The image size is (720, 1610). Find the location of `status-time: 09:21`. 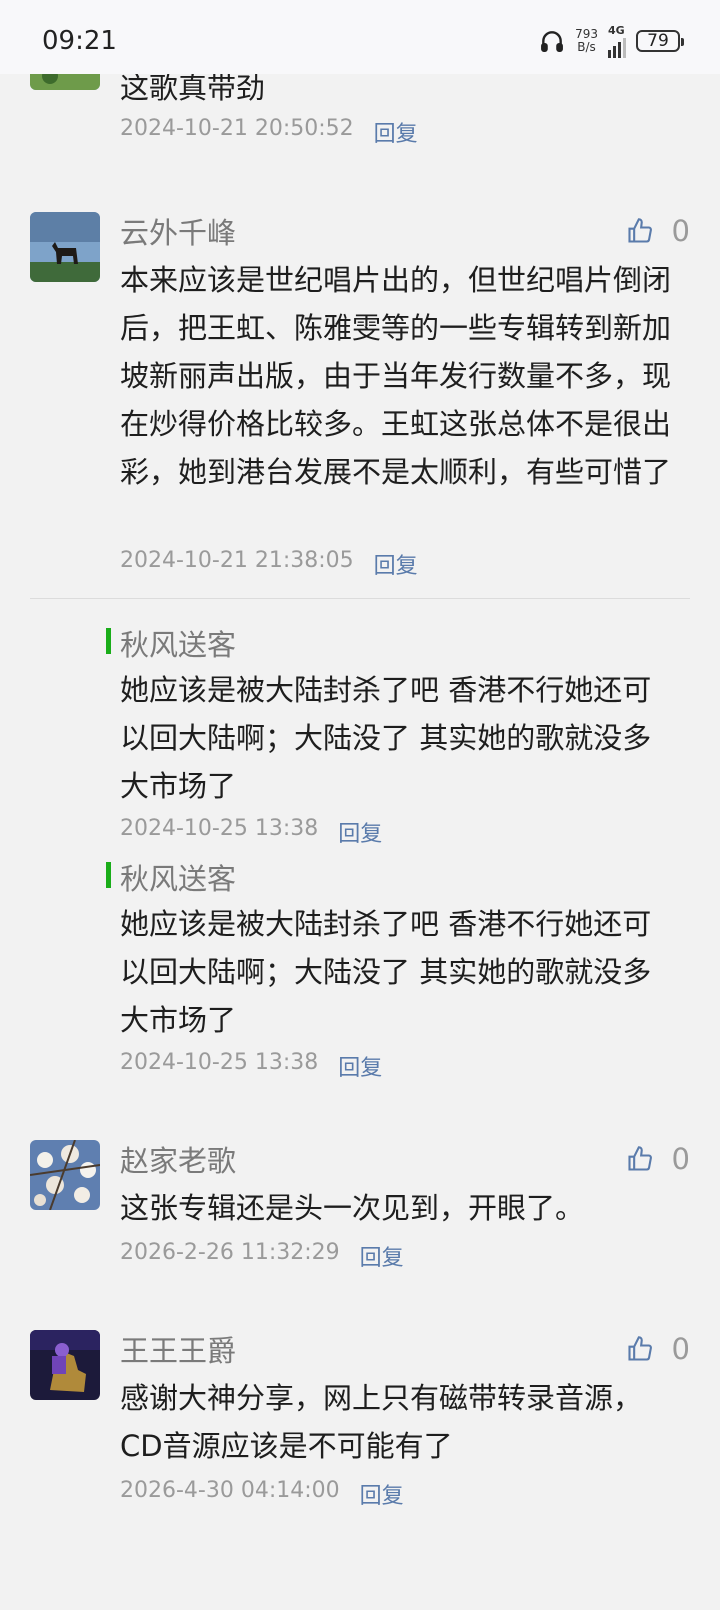

status-time: 09:21 is located at coordinates (79, 41).